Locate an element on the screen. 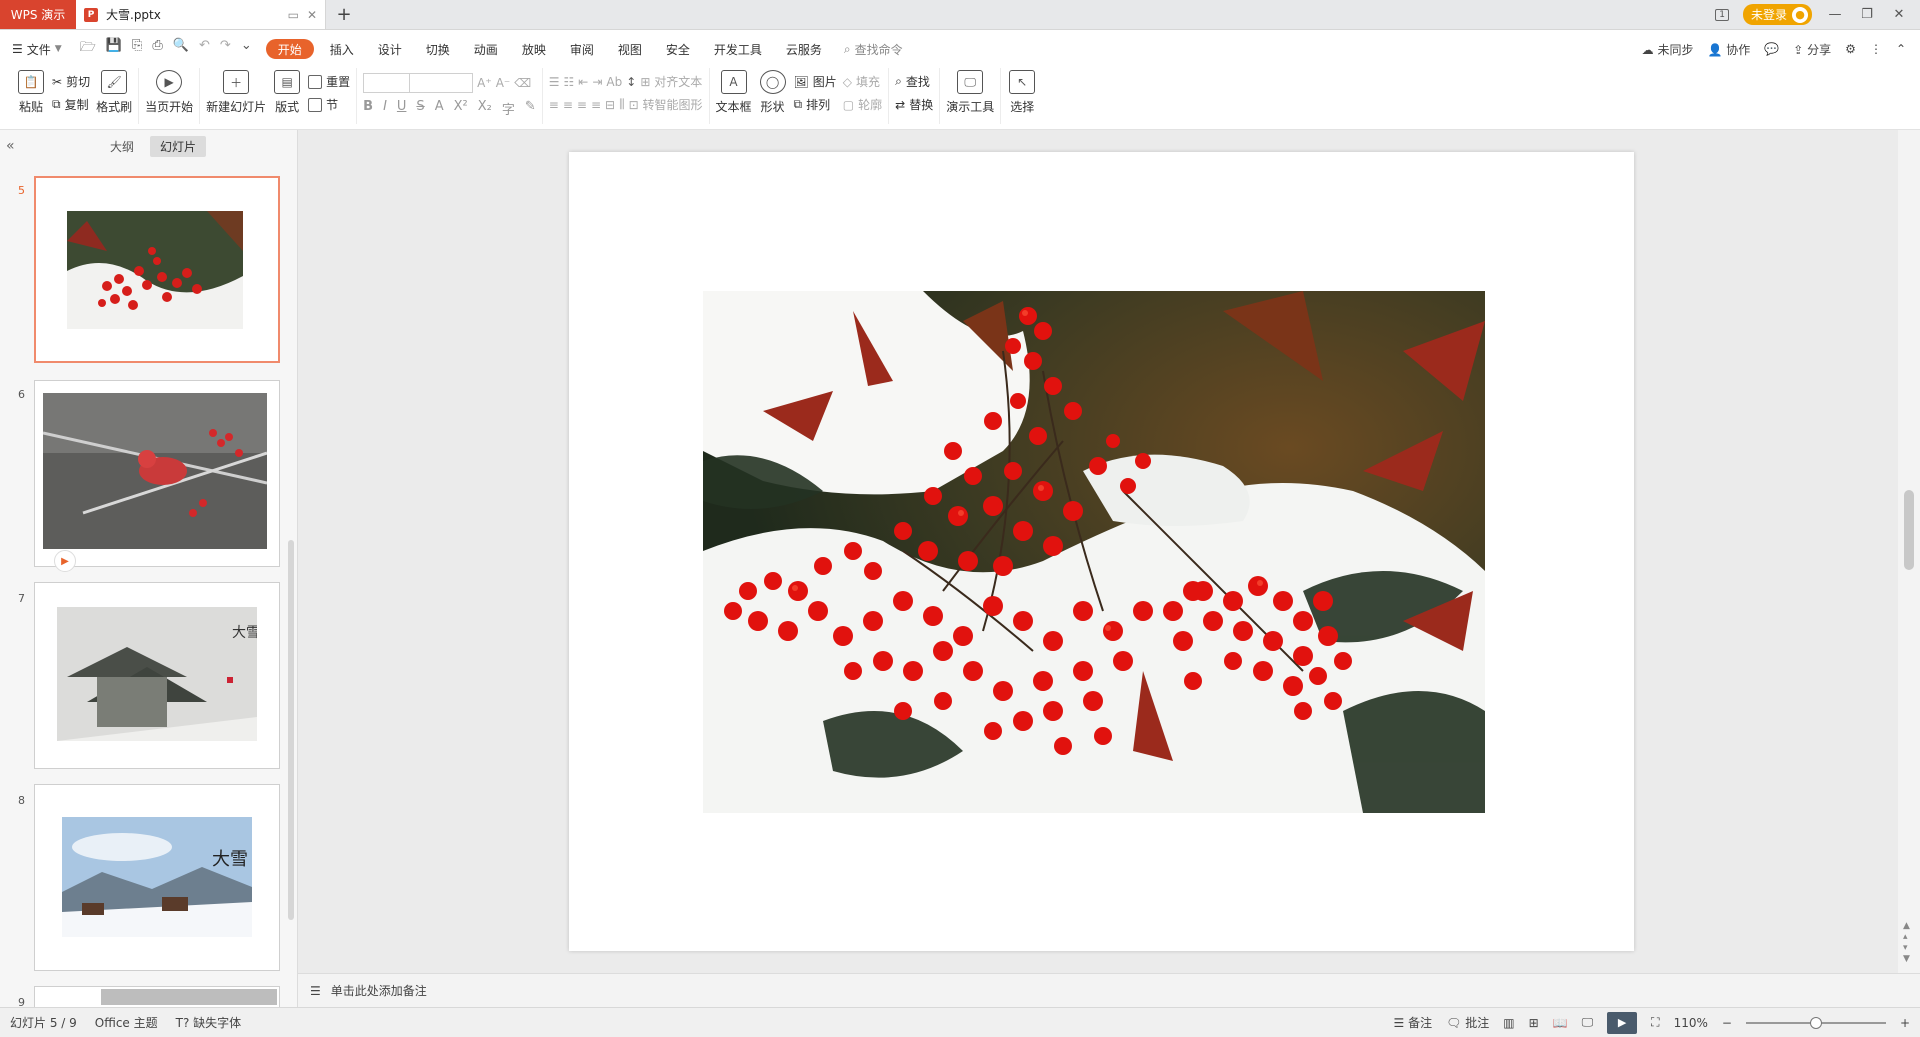 This screenshot has width=1920, height=1037. zoom-slider is located at coordinates (1815, 1022).